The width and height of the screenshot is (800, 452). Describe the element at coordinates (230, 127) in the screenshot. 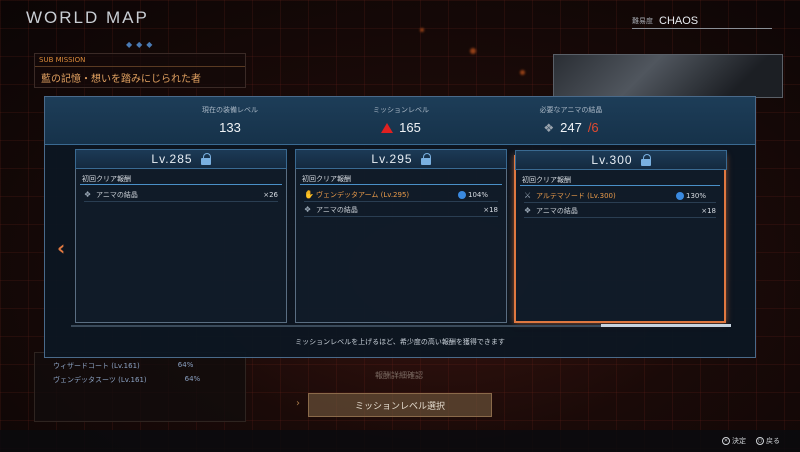

I see `stat-value: 133` at that location.